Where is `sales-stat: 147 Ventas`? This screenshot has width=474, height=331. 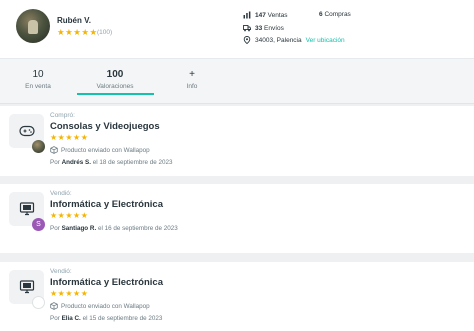 sales-stat: 147 Ventas is located at coordinates (265, 15).